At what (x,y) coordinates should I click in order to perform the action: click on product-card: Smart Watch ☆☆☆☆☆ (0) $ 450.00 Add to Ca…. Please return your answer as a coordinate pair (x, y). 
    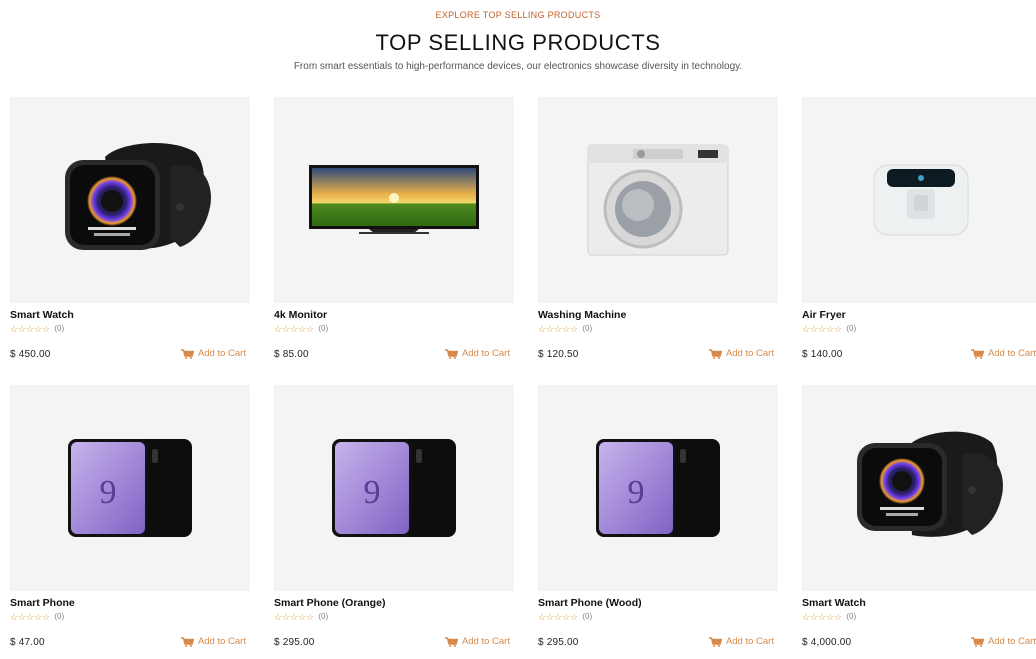
    Looking at the image, I should click on (130, 234).